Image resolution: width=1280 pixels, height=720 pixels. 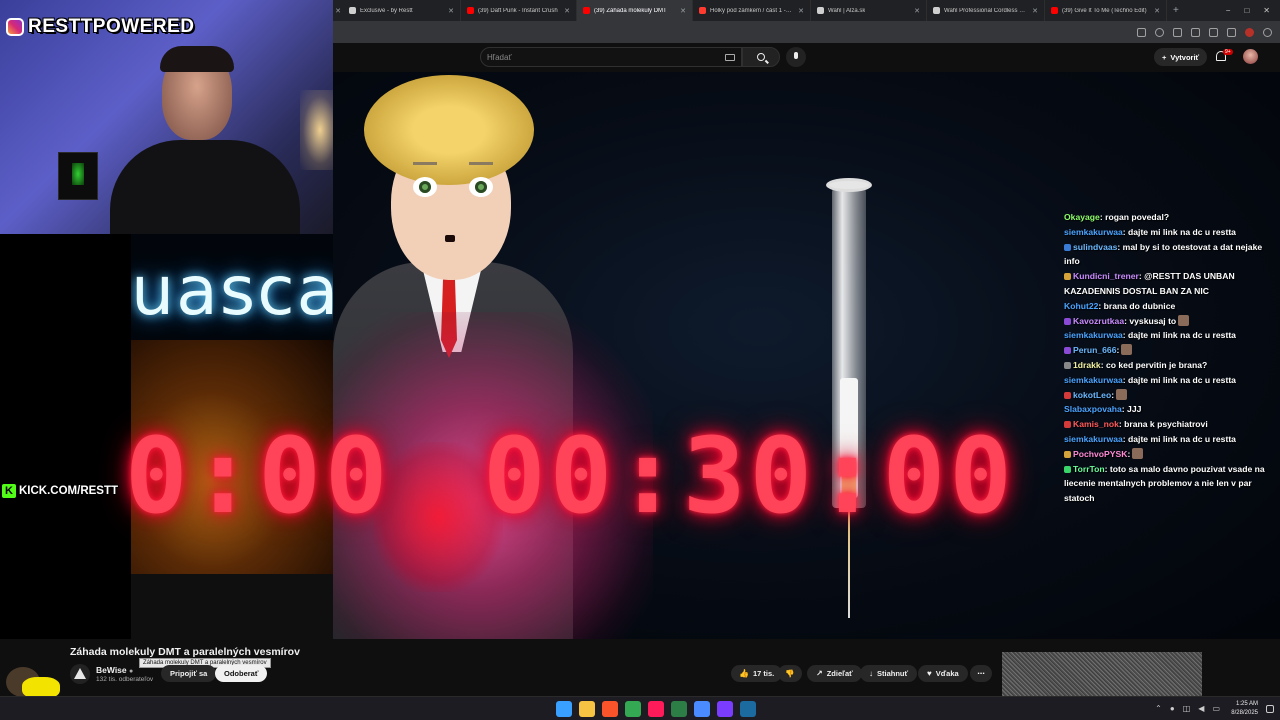 What do you see at coordinates (1089, 469) in the screenshot?
I see `chat-username: TorrTon` at bounding box center [1089, 469].